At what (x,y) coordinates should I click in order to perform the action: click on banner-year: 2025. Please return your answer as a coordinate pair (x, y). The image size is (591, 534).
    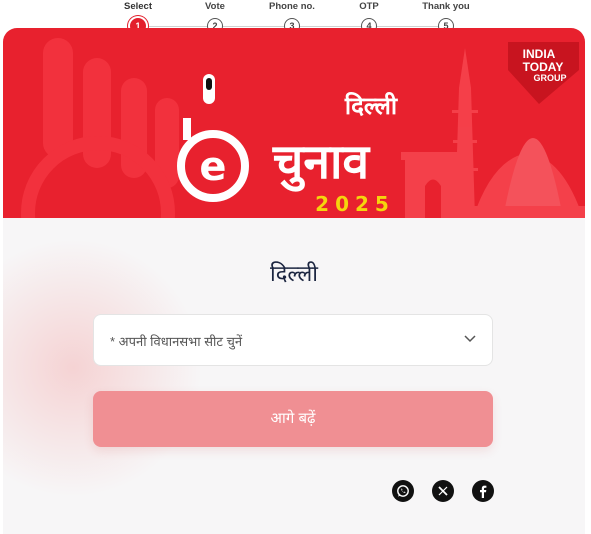
    Looking at the image, I should click on (355, 204).